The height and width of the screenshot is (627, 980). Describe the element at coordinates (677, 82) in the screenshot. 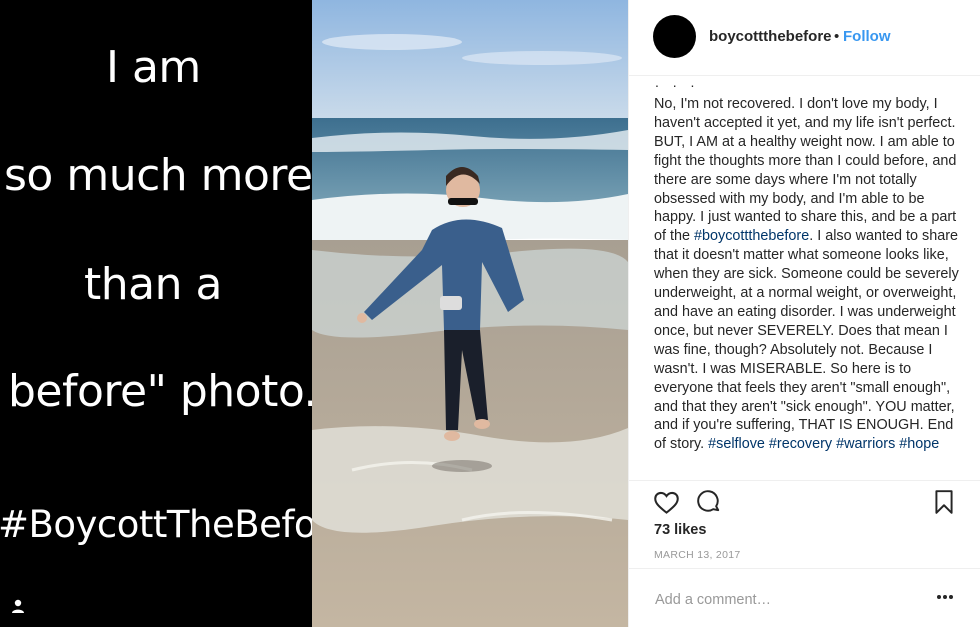

I see `caption-ellipsis: . . .` at that location.